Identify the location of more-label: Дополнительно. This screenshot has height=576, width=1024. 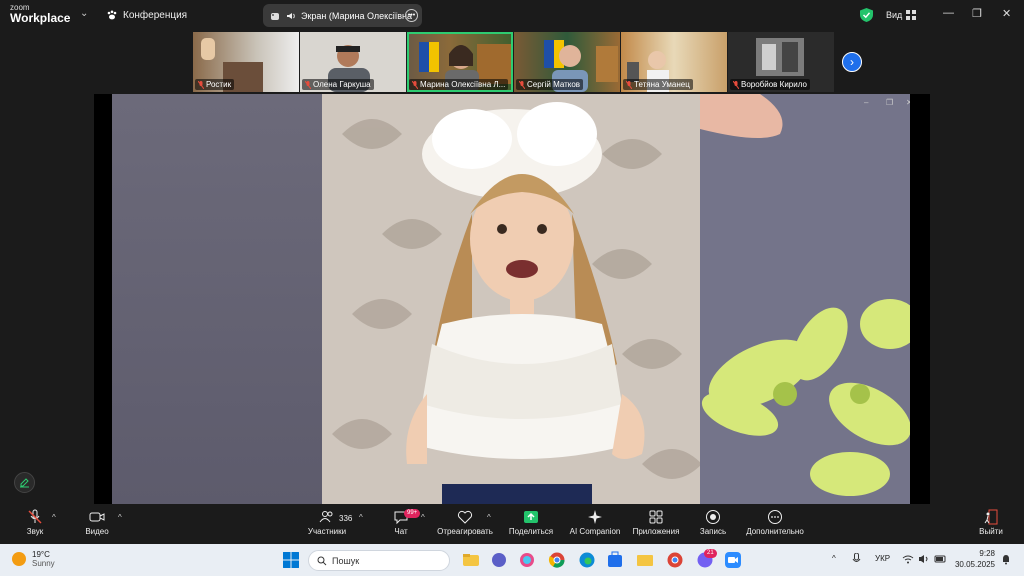
(775, 531).